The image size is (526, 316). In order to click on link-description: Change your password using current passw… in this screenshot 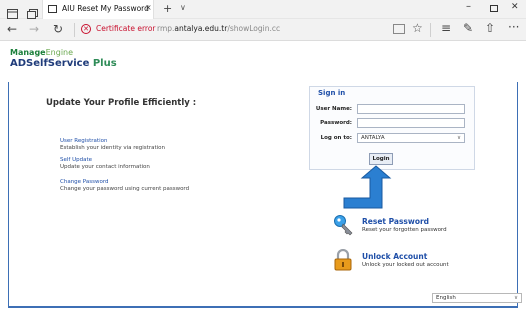, I will do `click(125, 189)`.